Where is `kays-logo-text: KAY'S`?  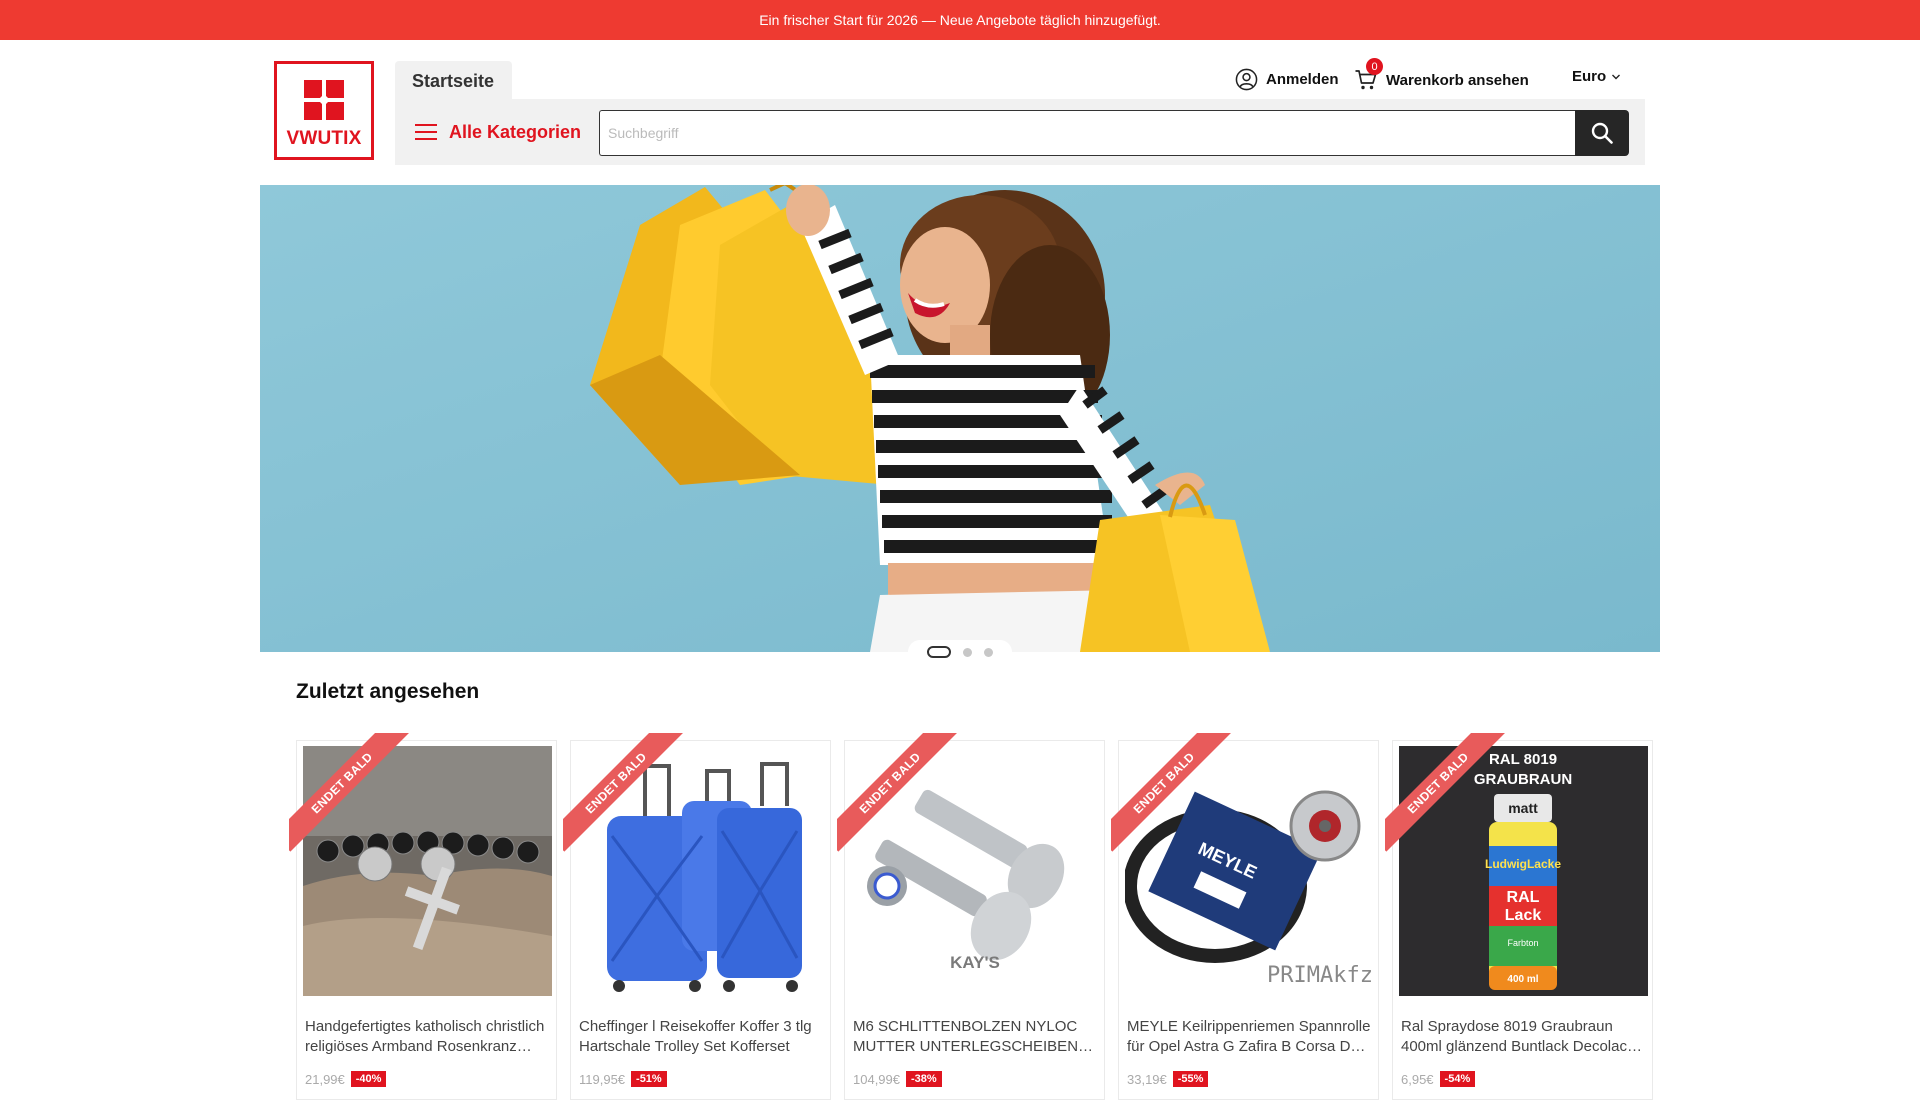 kays-logo-text: KAY'S is located at coordinates (975, 962).